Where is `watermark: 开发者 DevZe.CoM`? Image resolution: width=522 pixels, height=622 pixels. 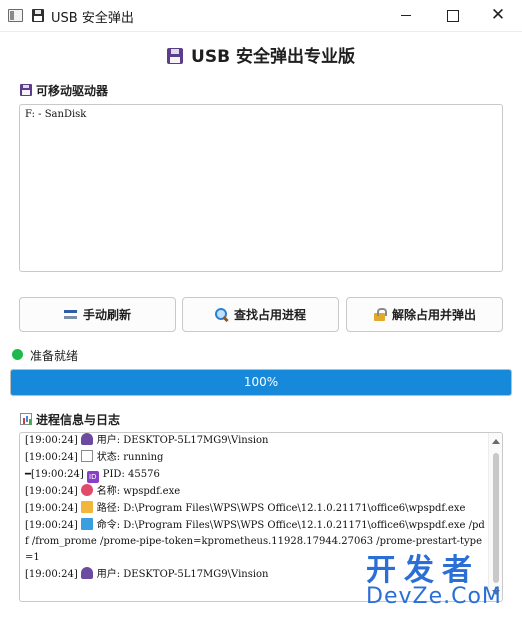
watermark: 开发者 DevZe.CoM is located at coordinates (434, 582).